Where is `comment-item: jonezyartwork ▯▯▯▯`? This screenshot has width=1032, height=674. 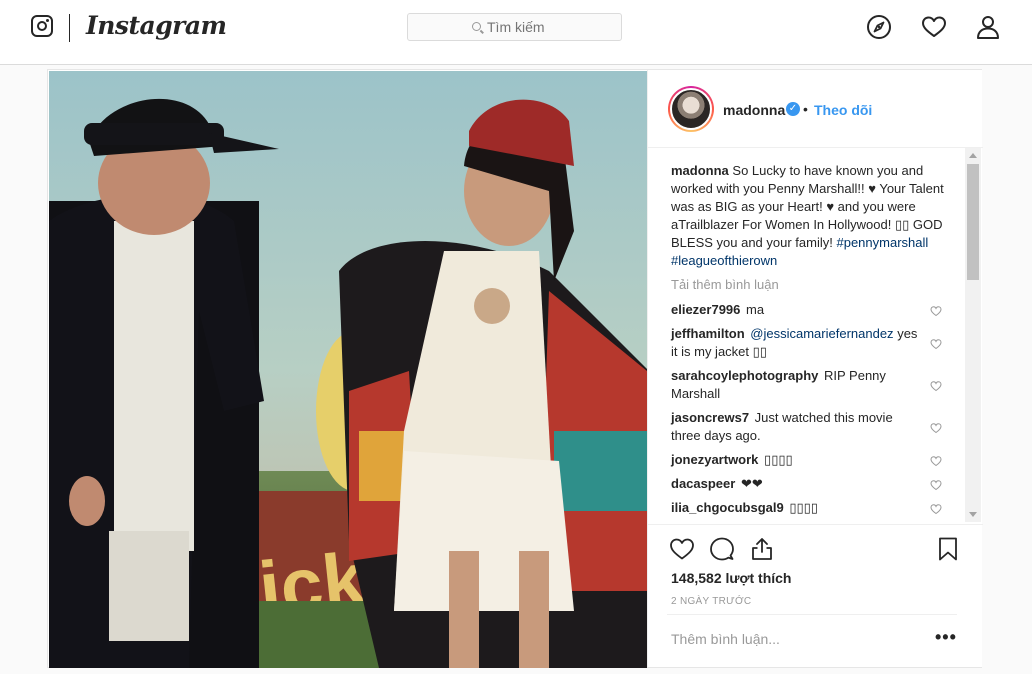
comment-item: jonezyartwork ▯▯▯▯ is located at coordinates (796, 460).